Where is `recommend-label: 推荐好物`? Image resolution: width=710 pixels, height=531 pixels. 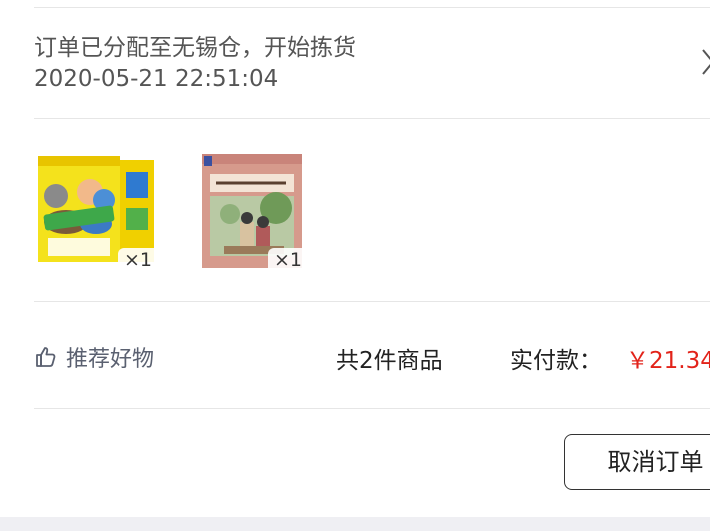 recommend-label: 推荐好物 is located at coordinates (110, 359).